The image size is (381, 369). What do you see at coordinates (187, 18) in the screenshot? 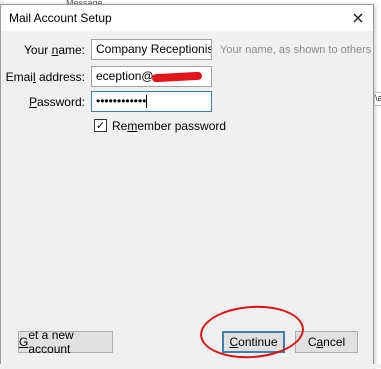
I see `title-bar: Mail Account Setup ×` at bounding box center [187, 18].